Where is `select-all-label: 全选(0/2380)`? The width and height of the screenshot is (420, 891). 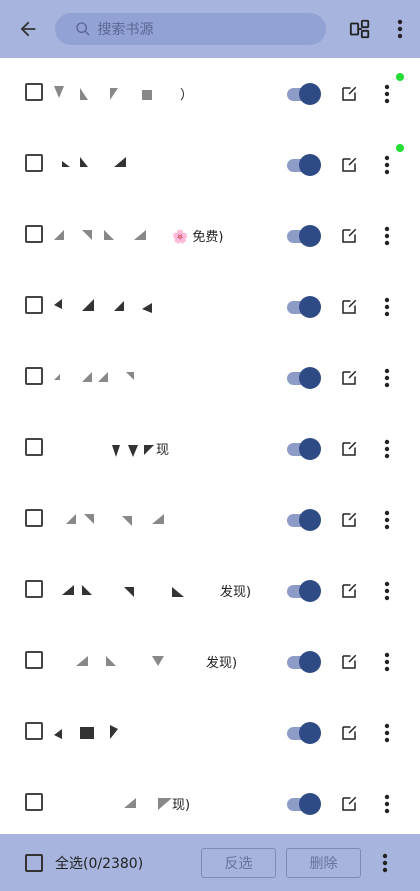 select-all-label: 全选(0/2380) is located at coordinates (128, 863).